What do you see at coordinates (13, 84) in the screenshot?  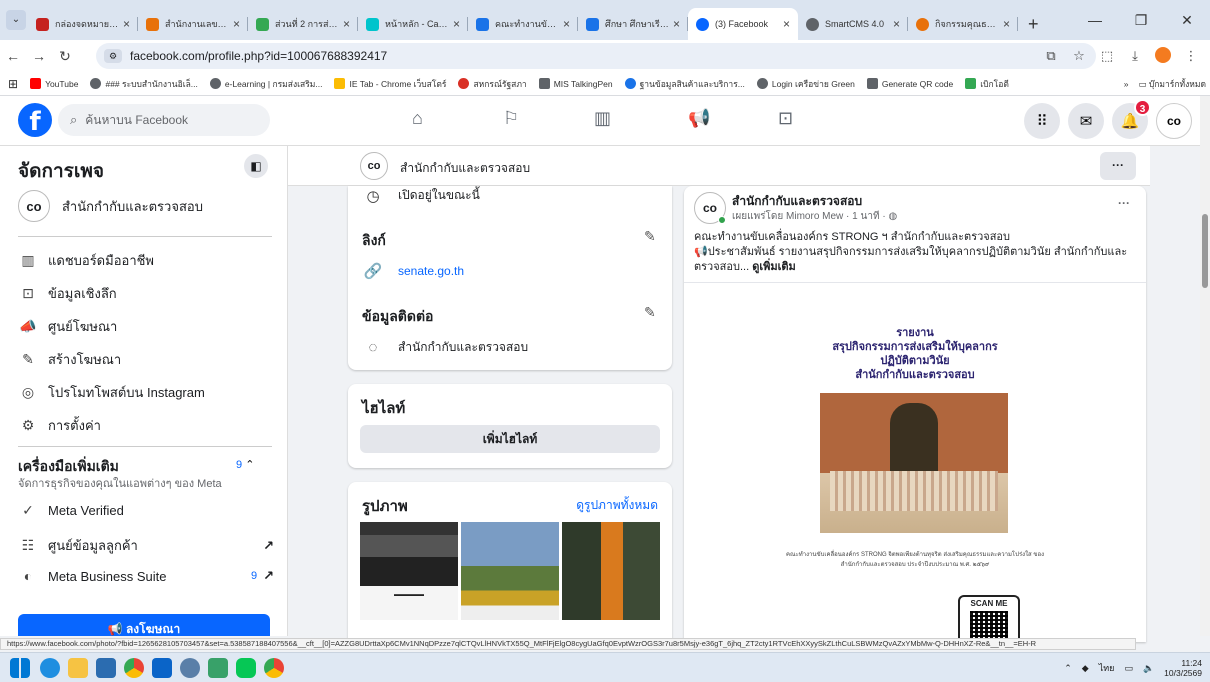 I see `apps-grid-icon: ⊞` at bounding box center [13, 84].